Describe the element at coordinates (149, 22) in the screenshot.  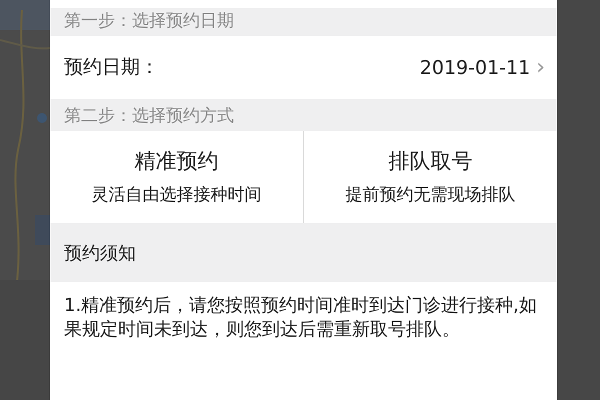
I see `section-header: 第一步：选择预约日期` at that location.